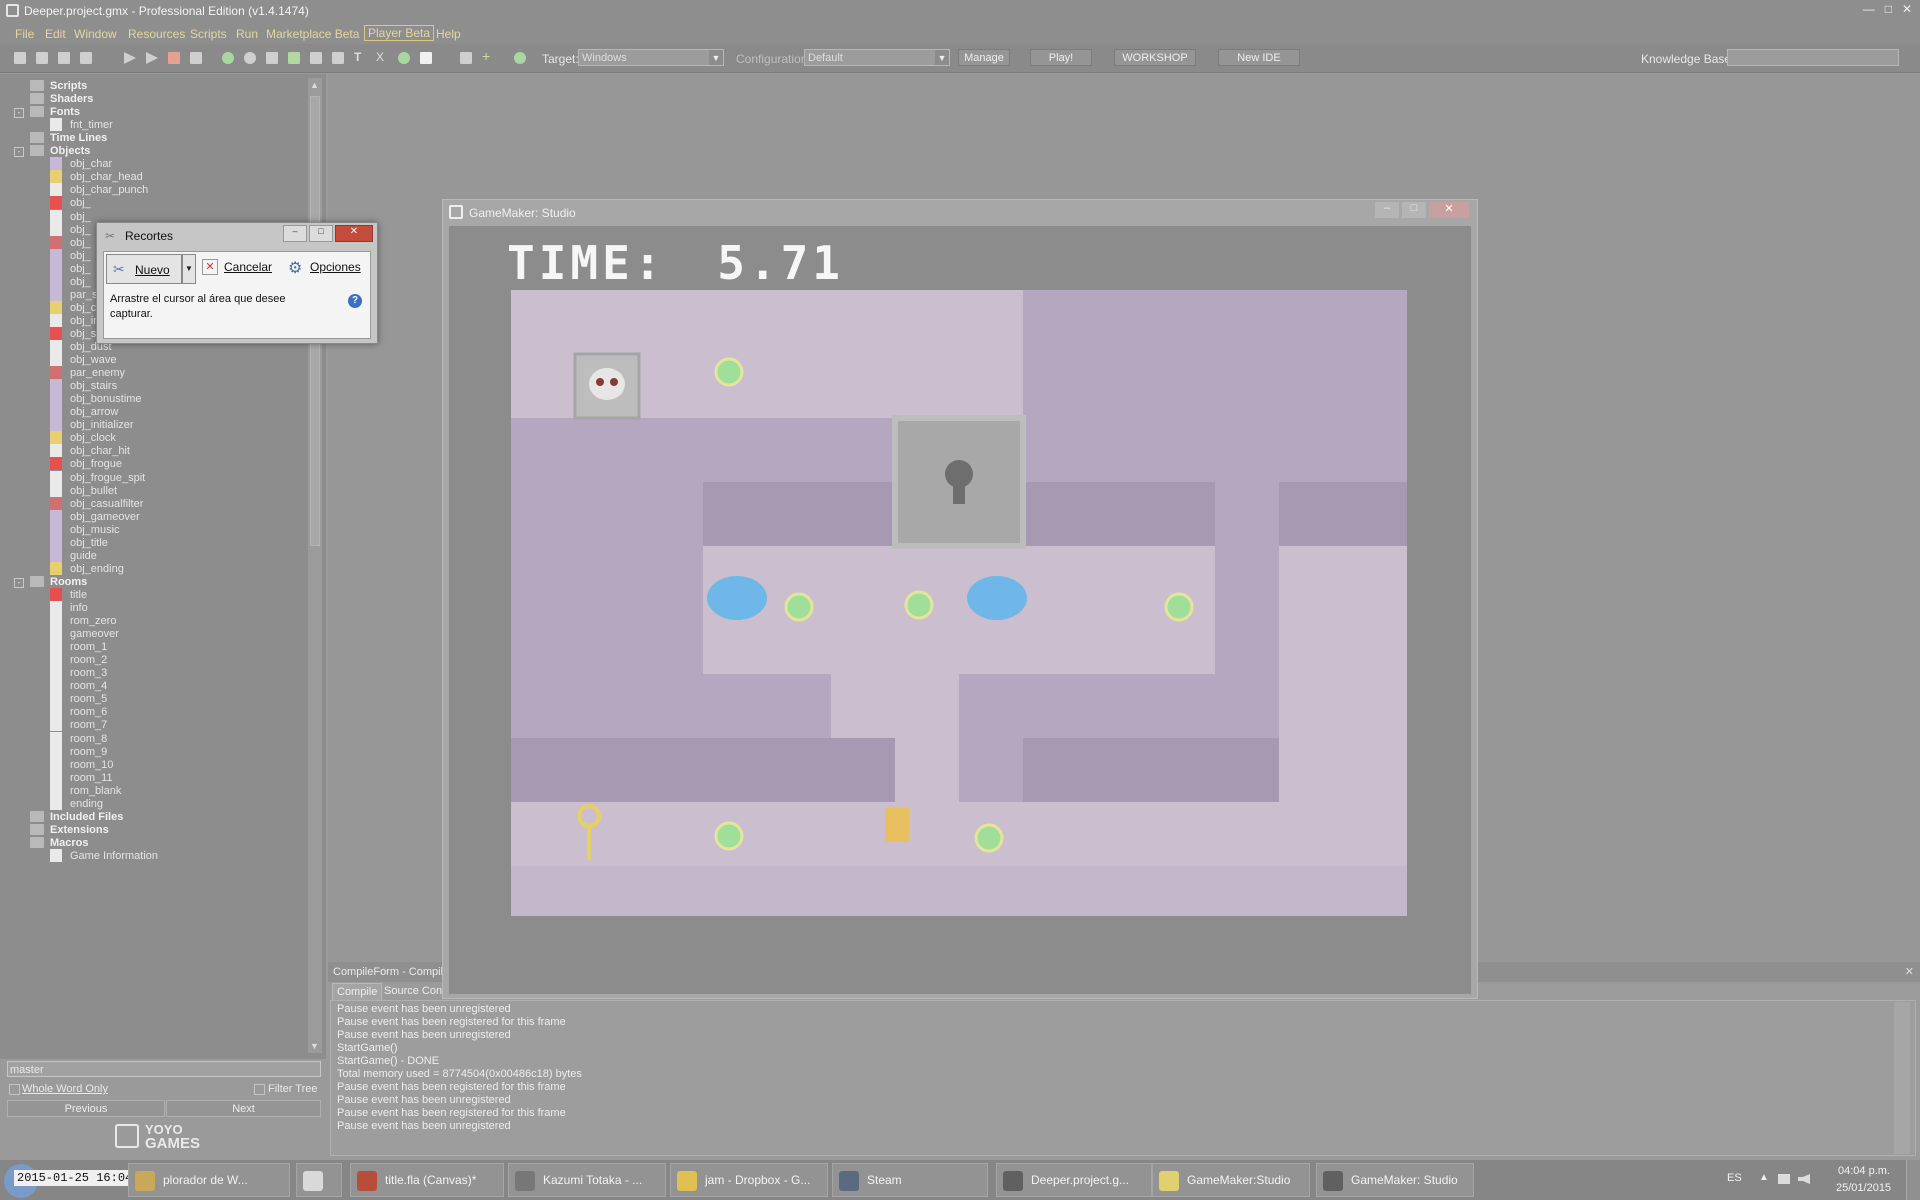 The height and width of the screenshot is (1200, 1920). I want to click on taskbar-task: title.fla (Canvas)*, so click(427, 1180).